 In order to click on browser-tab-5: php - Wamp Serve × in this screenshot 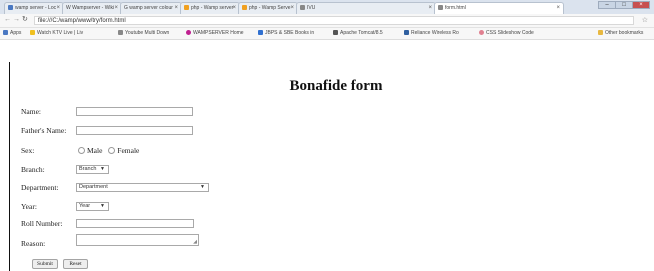, I will do `click(268, 8)`.